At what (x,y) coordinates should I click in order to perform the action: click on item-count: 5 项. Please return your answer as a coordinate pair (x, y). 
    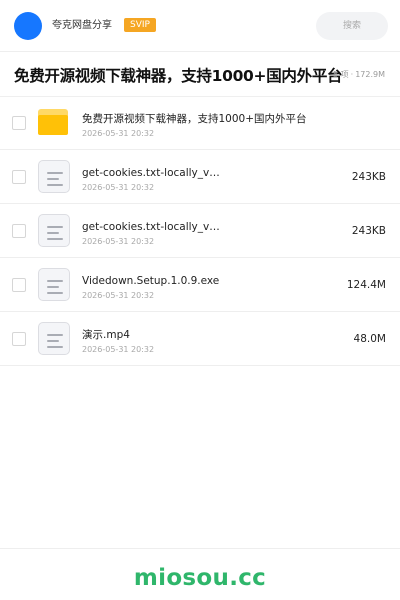
    Looking at the image, I should click on (341, 74).